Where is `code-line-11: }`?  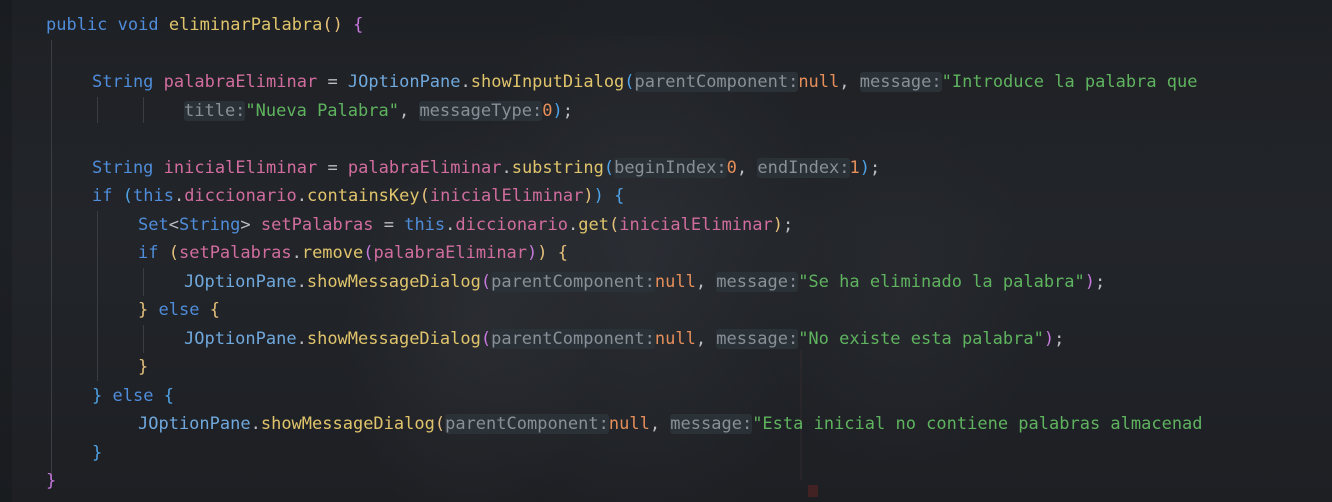
code-line-11: } is located at coordinates (143, 367).